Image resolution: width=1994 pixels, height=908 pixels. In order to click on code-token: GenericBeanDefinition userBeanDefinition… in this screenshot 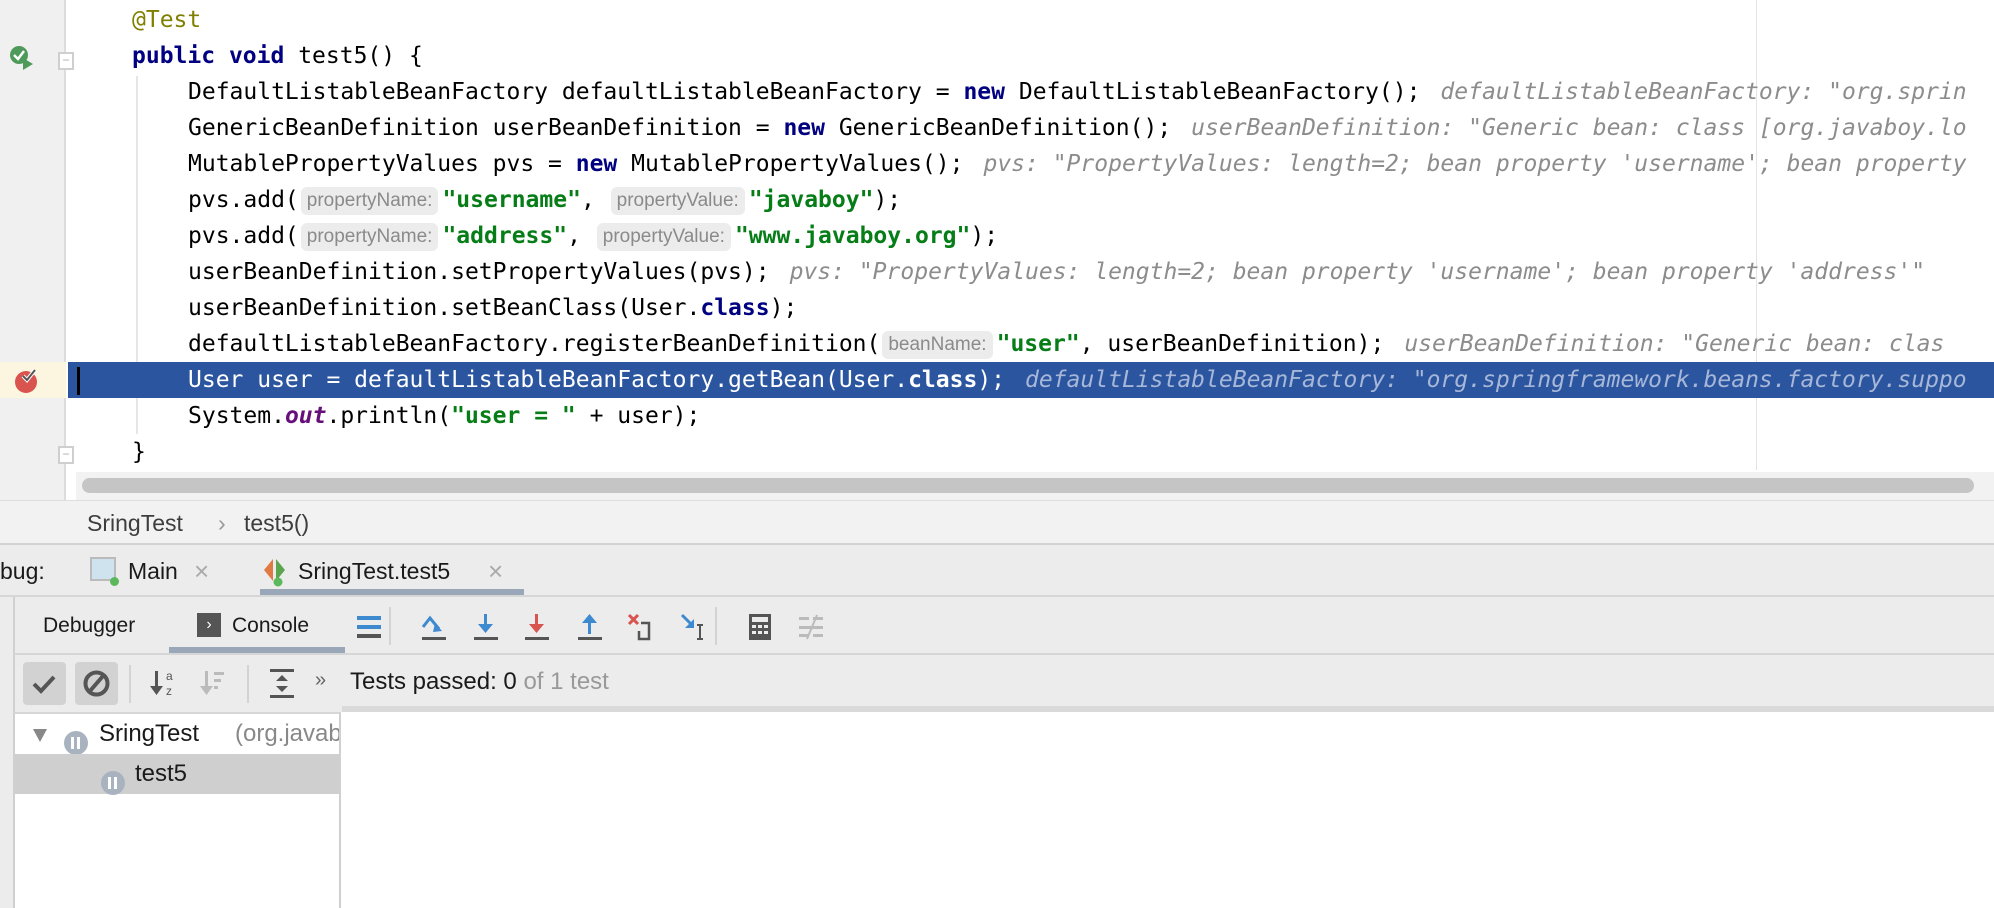, I will do `click(486, 128)`.